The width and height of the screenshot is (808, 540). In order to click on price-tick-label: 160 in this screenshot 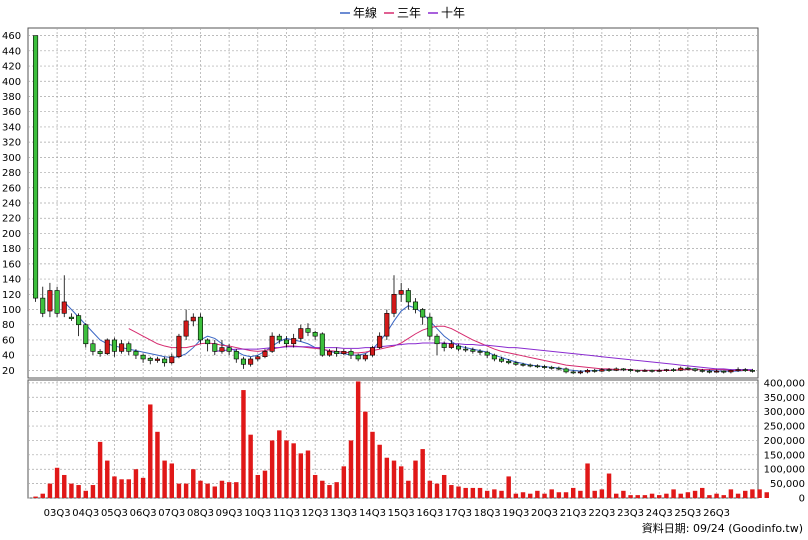, I will do `click(11, 264)`.